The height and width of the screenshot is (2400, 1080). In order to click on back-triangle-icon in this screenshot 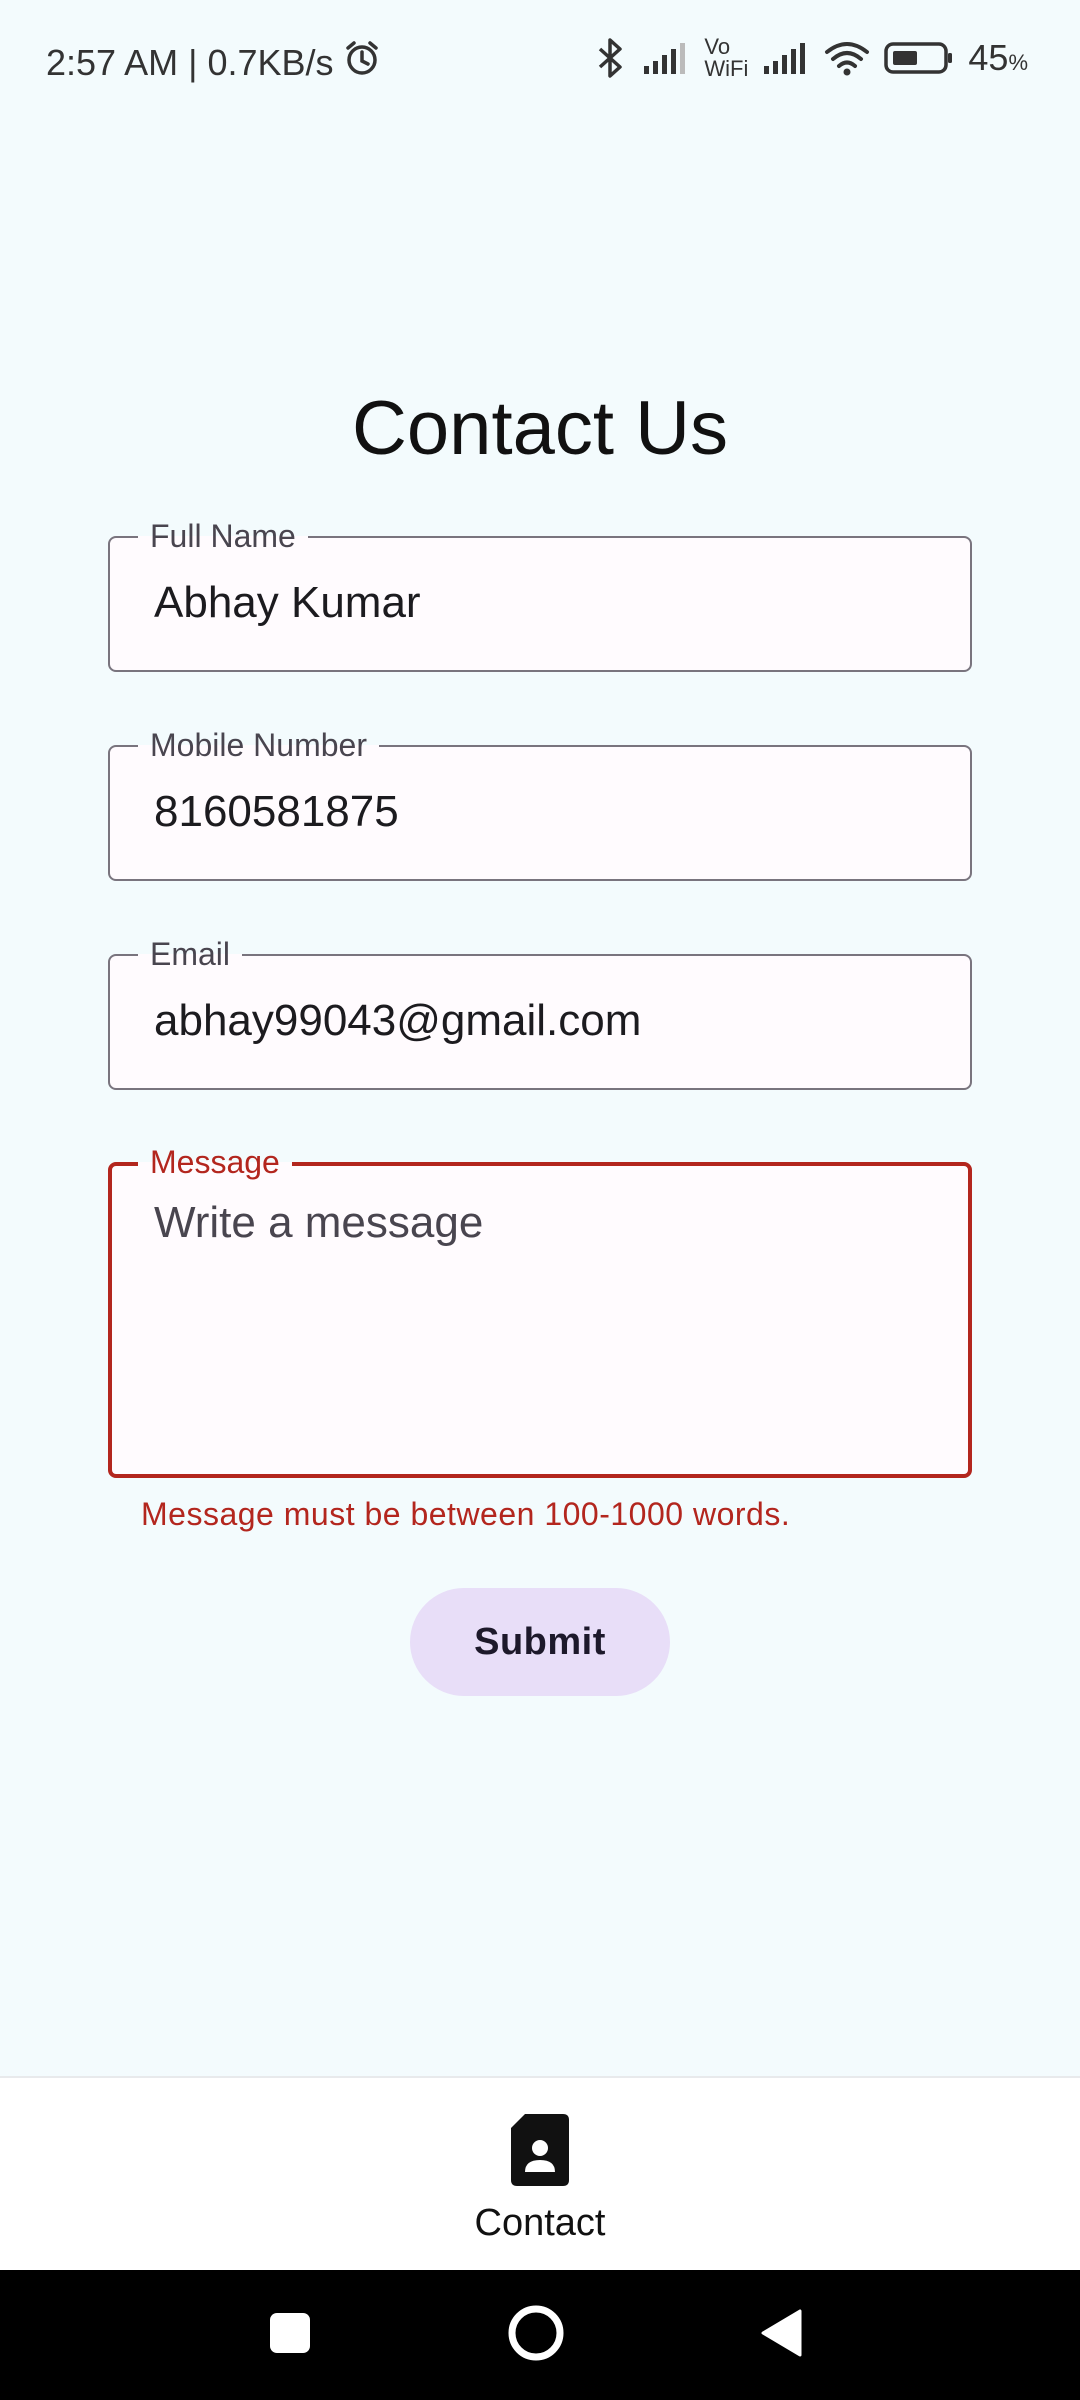, I will do `click(782, 2335)`.